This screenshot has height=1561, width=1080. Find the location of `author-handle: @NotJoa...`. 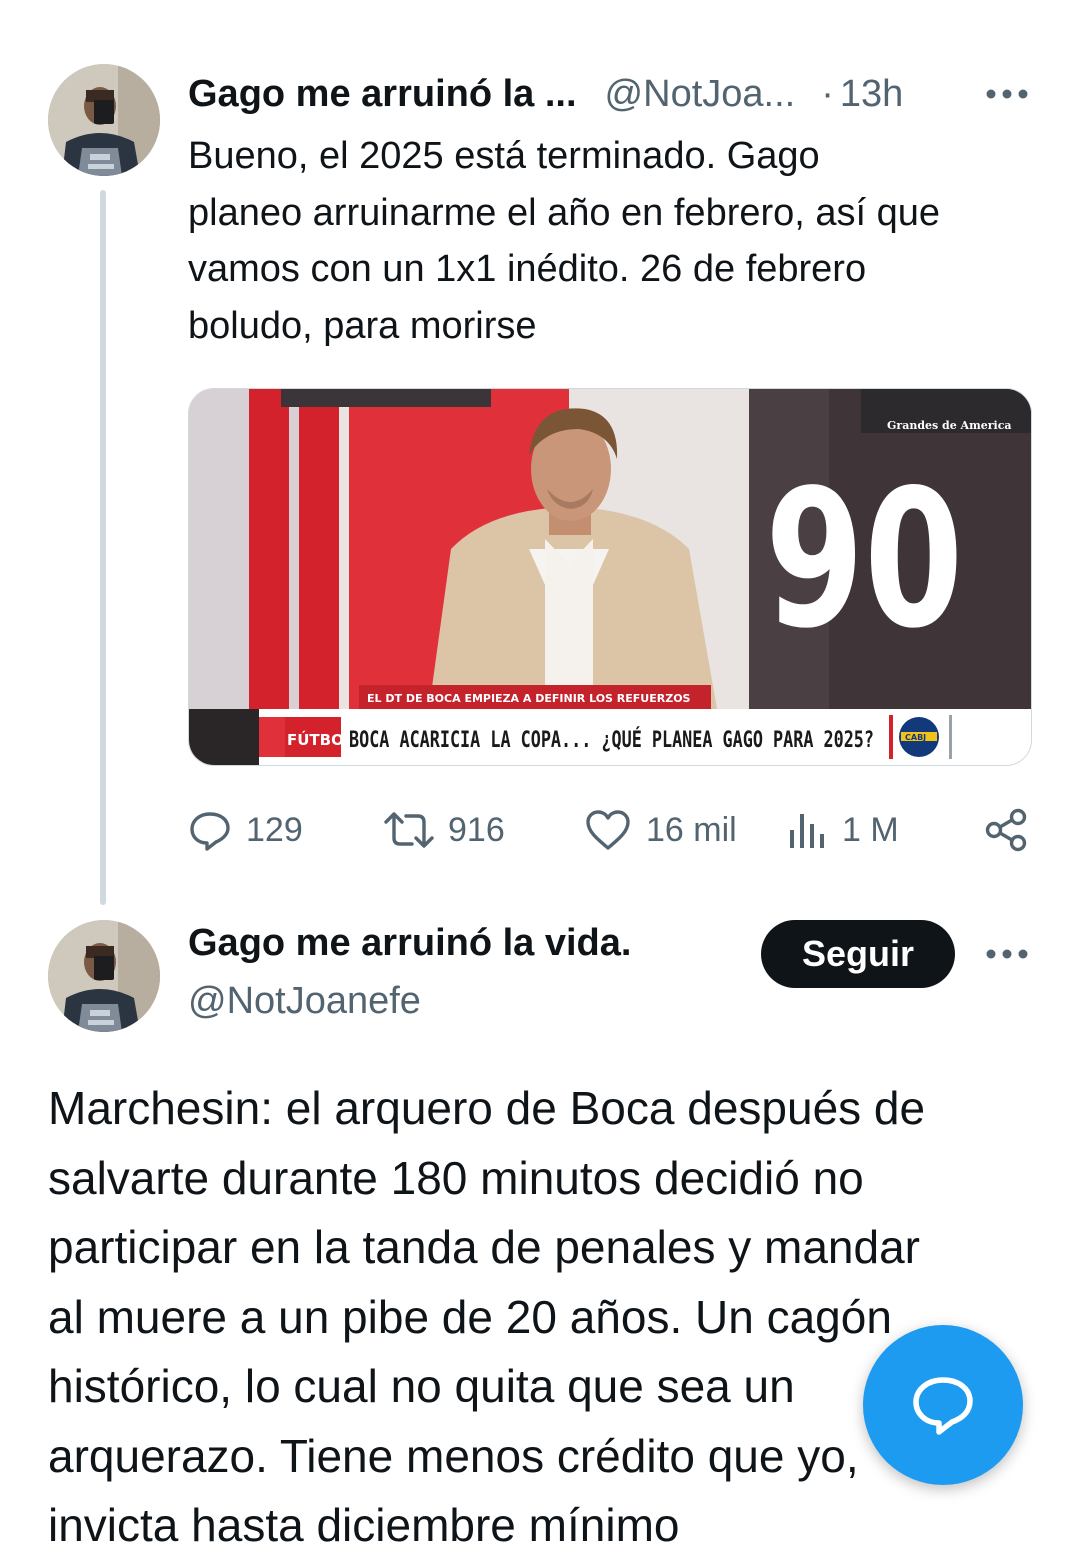

author-handle: @NotJoa... is located at coordinates (700, 94).